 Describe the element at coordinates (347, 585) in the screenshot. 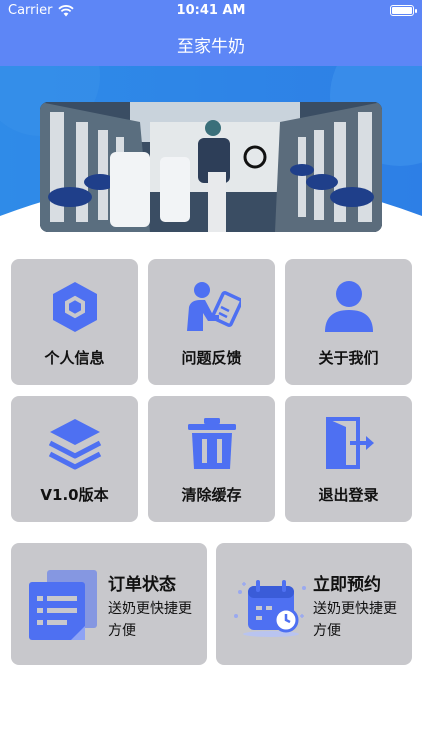

I see `card-title: 立即预约` at that location.